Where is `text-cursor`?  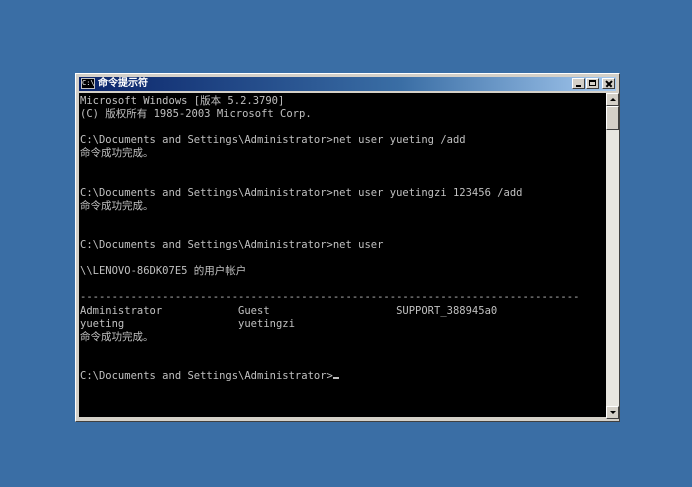
text-cursor is located at coordinates (335, 377).